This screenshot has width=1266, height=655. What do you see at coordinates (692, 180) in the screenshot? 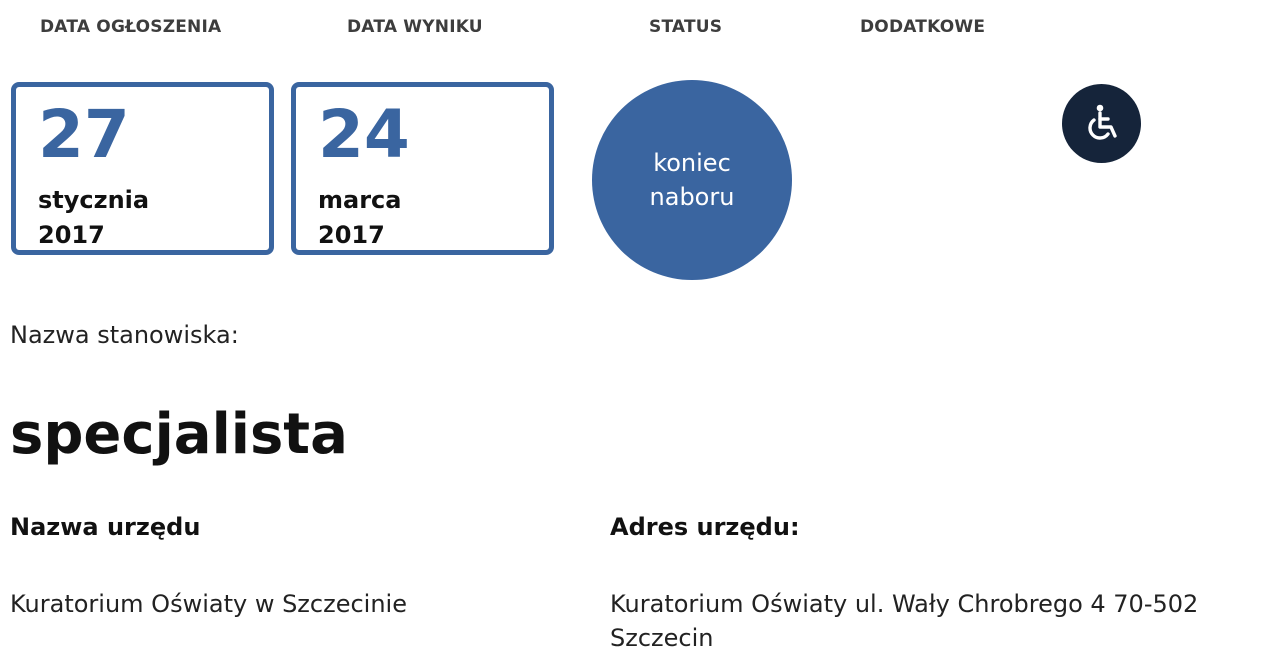
I see `status-badge: koniec naboru` at bounding box center [692, 180].